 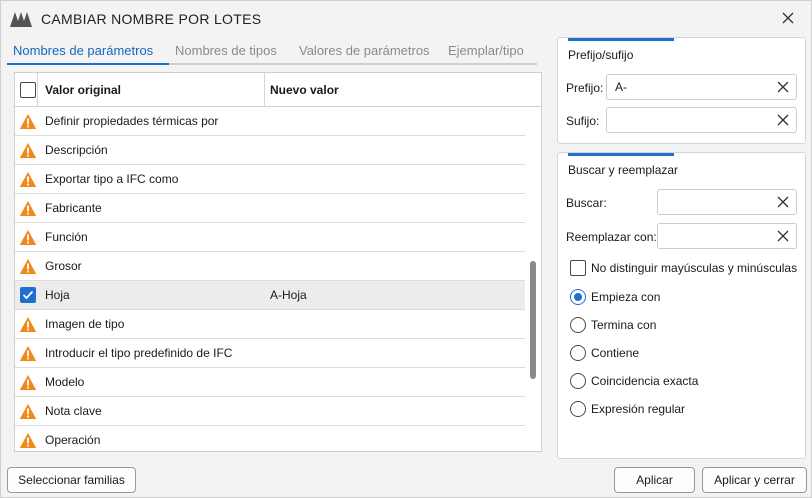 I want to click on select-families-button: Seleccionar familias, so click(x=71, y=480).